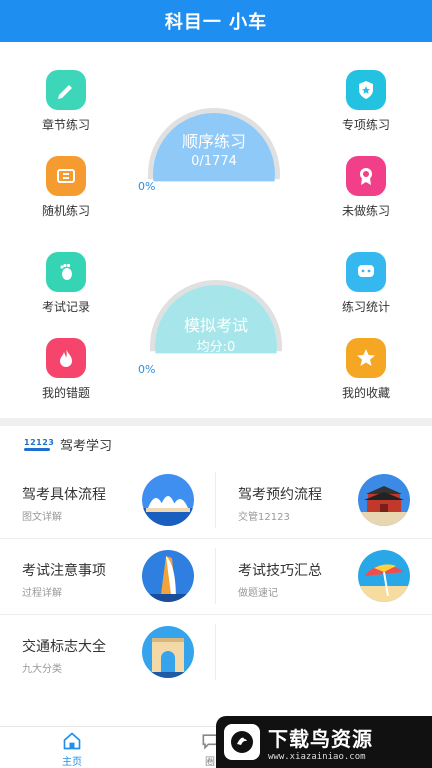 This screenshot has height=768, width=432. What do you see at coordinates (42, 593) in the screenshot?
I see `card-subtitle: 过程详解` at bounding box center [42, 593].